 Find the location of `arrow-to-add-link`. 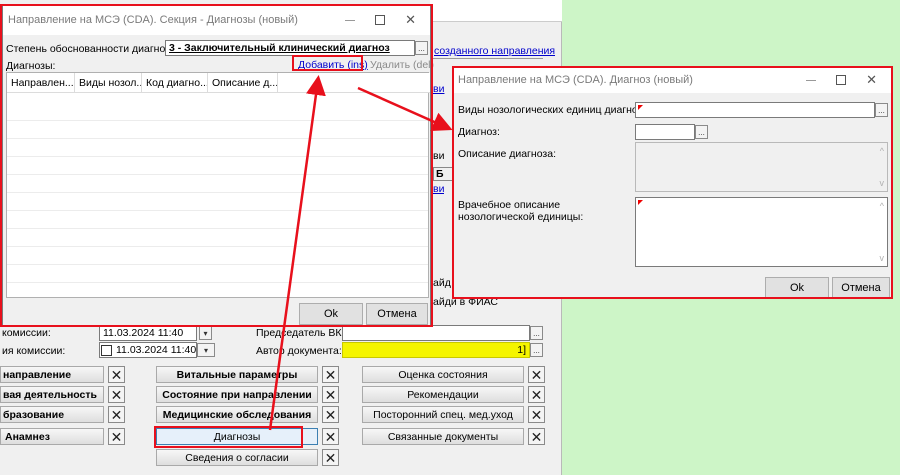

arrow-to-add-link is located at coordinates (297, 253).